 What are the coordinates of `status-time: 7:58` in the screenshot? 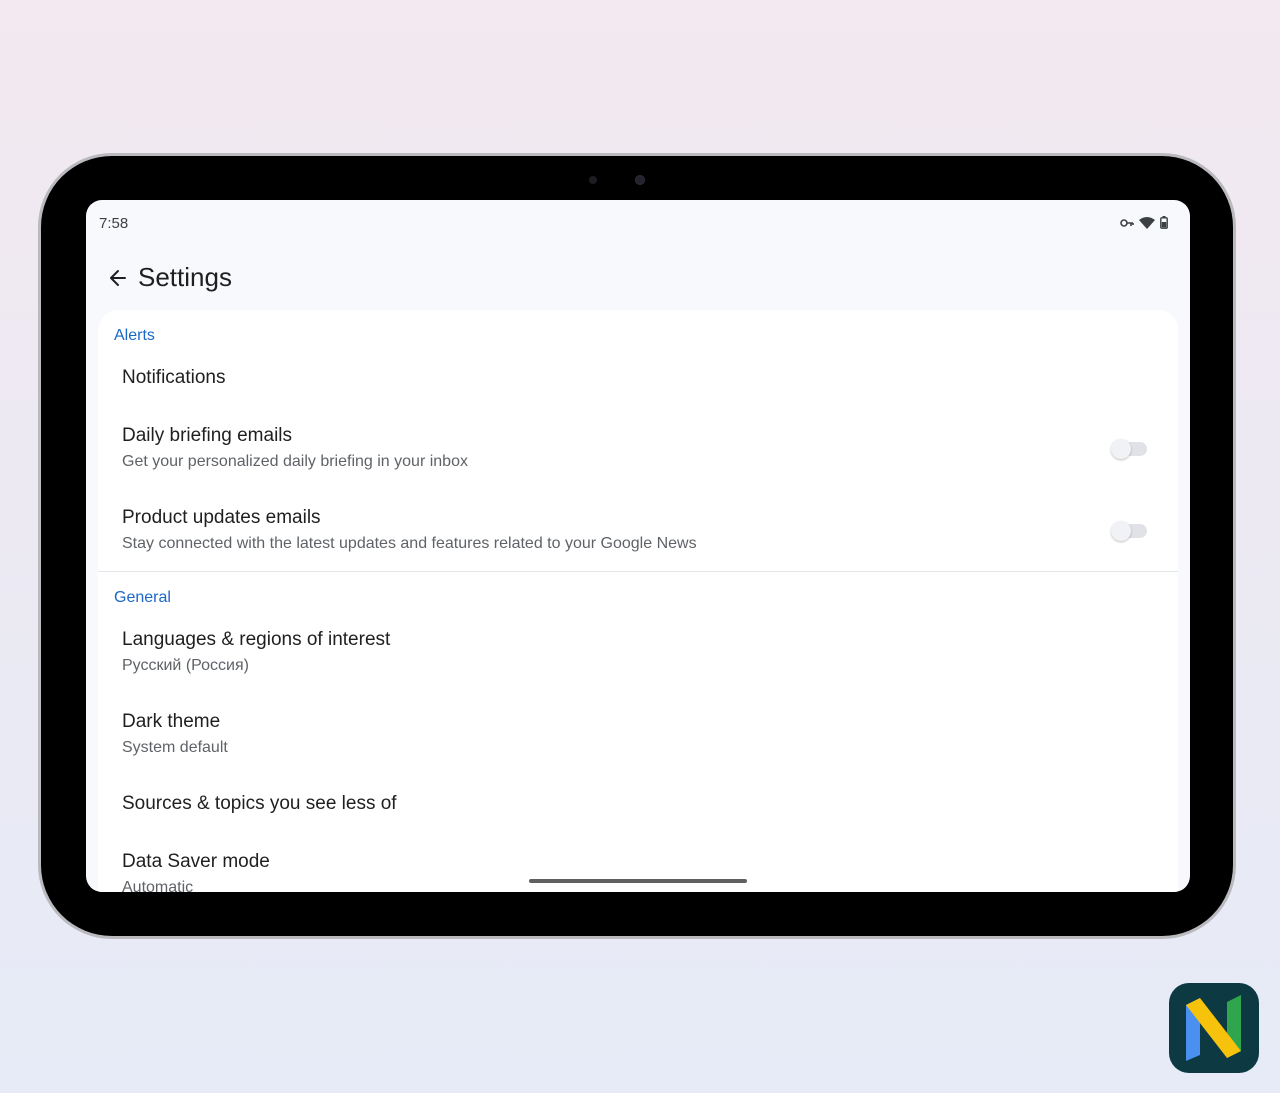 It's located at (114, 223).